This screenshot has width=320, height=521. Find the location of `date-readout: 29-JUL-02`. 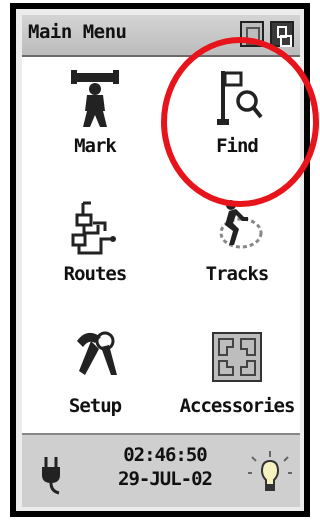

date-readout: 29-JUL-02 is located at coordinates (165, 479).